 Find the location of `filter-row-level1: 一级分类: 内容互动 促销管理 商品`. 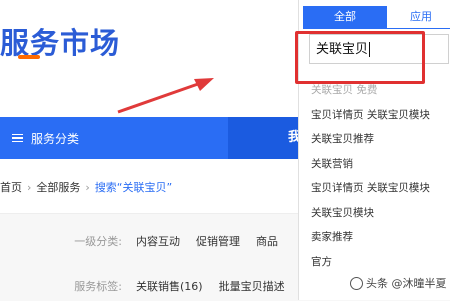

filter-row-level1: 一级分类: 内容互动 促销管理 商品 is located at coordinates (165, 241).